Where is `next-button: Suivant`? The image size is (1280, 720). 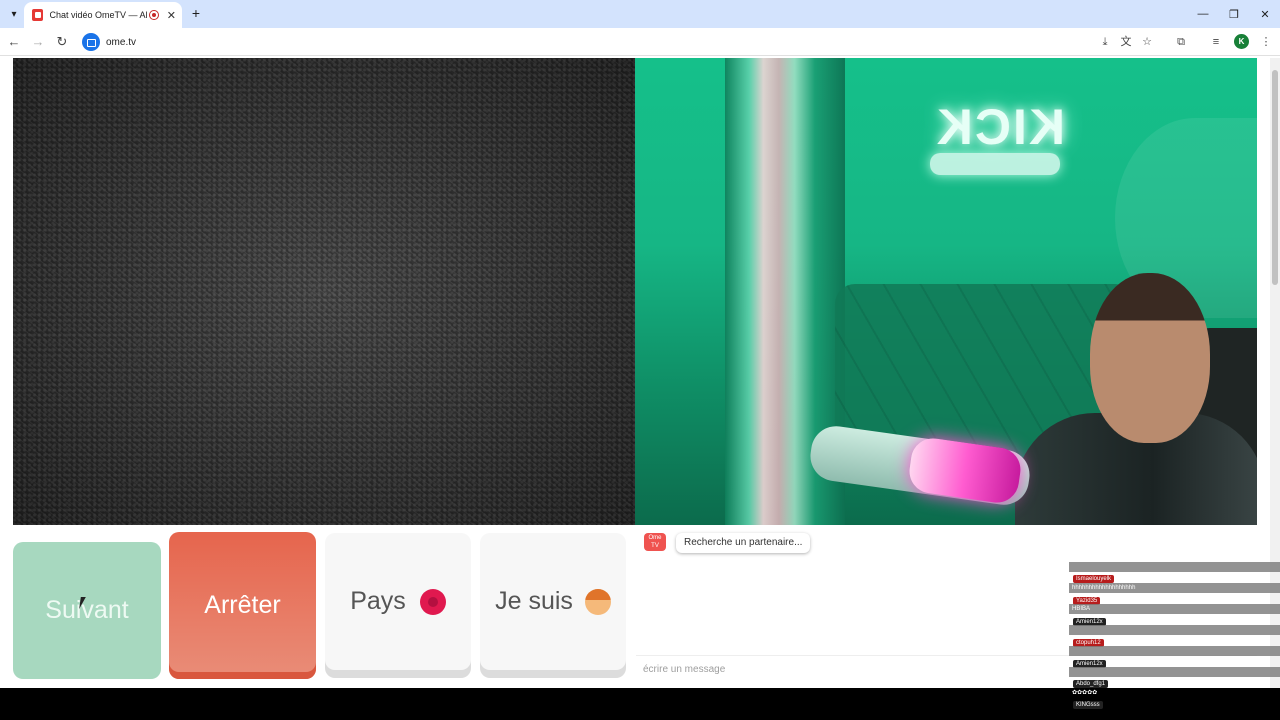 next-button: Suivant is located at coordinates (87, 610).